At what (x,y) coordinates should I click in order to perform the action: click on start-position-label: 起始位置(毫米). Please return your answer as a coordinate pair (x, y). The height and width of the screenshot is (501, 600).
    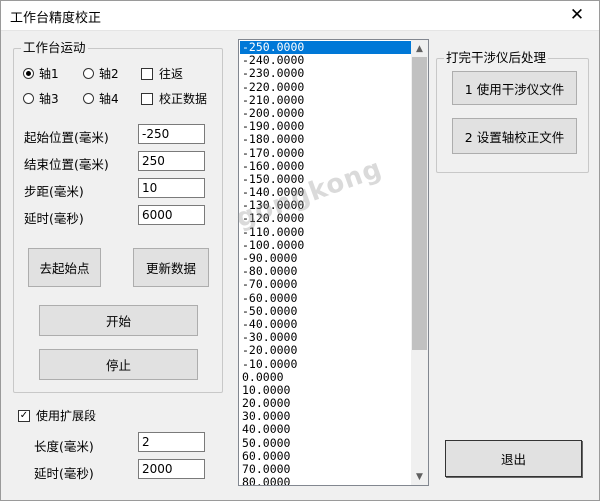
    Looking at the image, I should click on (66, 137).